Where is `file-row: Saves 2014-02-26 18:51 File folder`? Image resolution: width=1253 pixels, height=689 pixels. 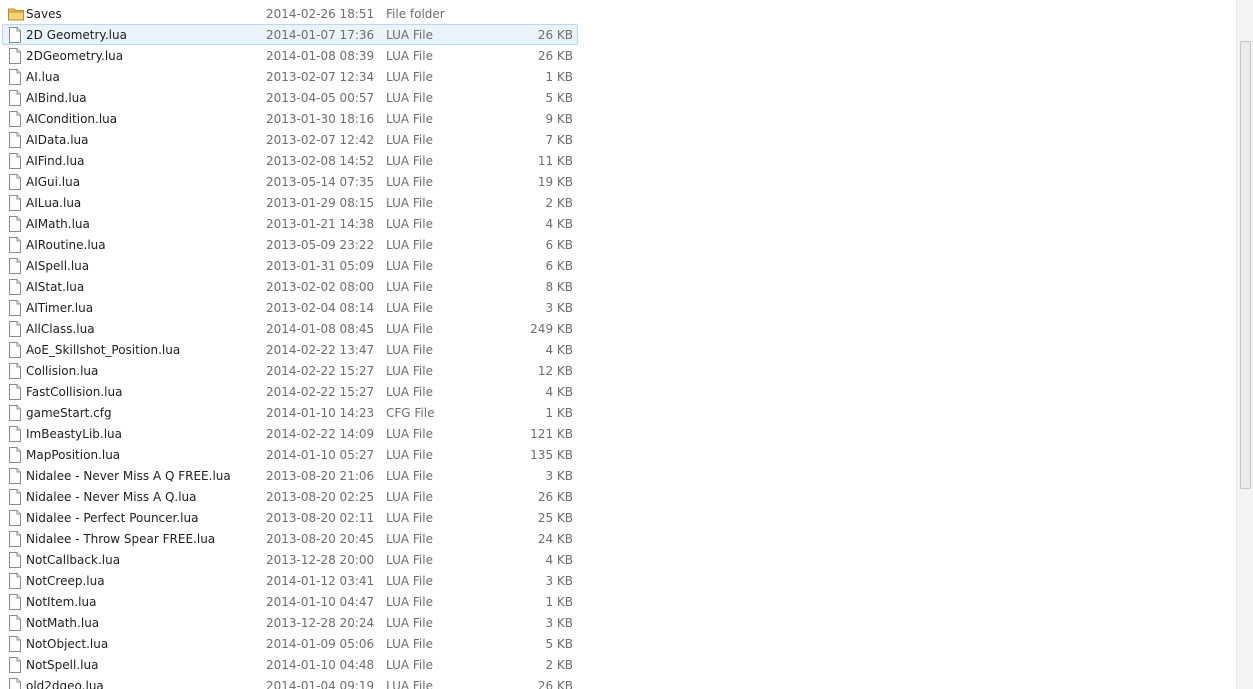
file-row: Saves 2014-02-26 18:51 File folder is located at coordinates (290, 13).